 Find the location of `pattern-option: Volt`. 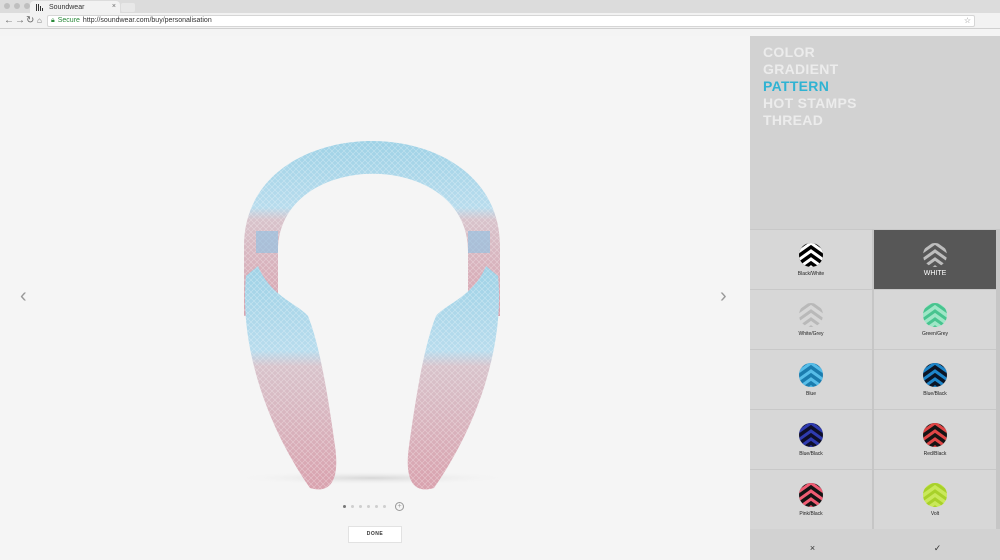

pattern-option: Volt is located at coordinates (935, 499).